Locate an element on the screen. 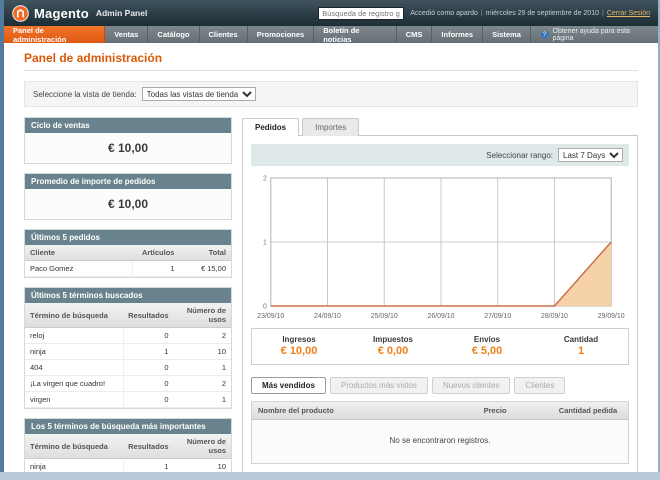 This screenshot has width=660, height=480. svg-text: 24/09/10 is located at coordinates (327, 316).